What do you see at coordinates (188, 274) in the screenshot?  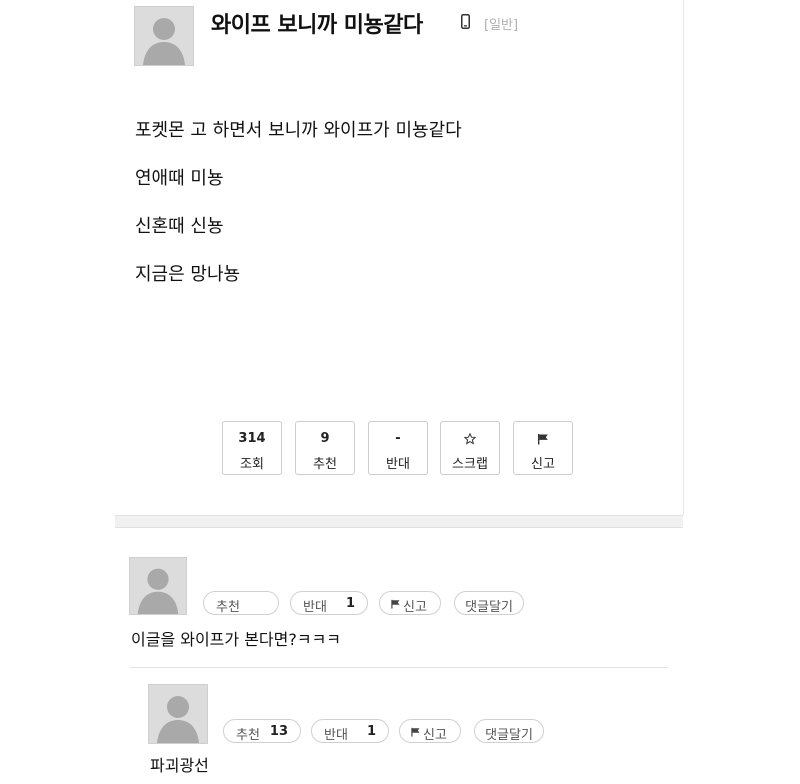 I see `post-body-line: 지금은 망나뇽` at bounding box center [188, 274].